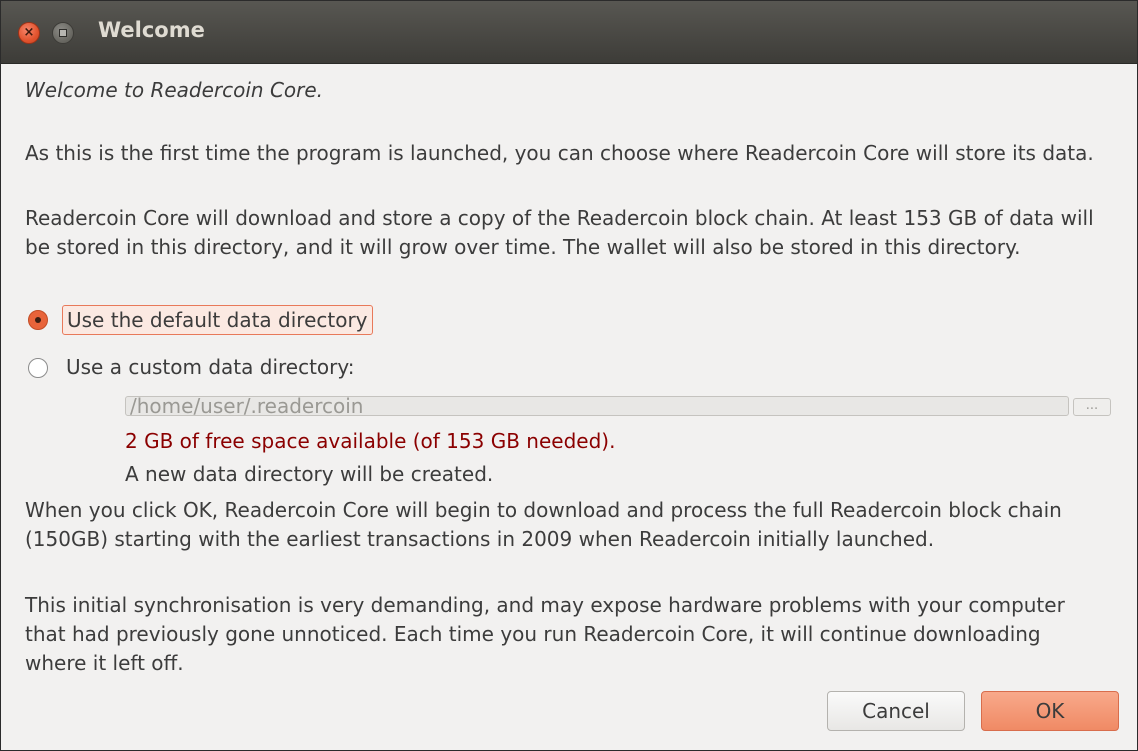 This screenshot has width=1138, height=751. I want to click on window-title: Welcome, so click(151, 30).